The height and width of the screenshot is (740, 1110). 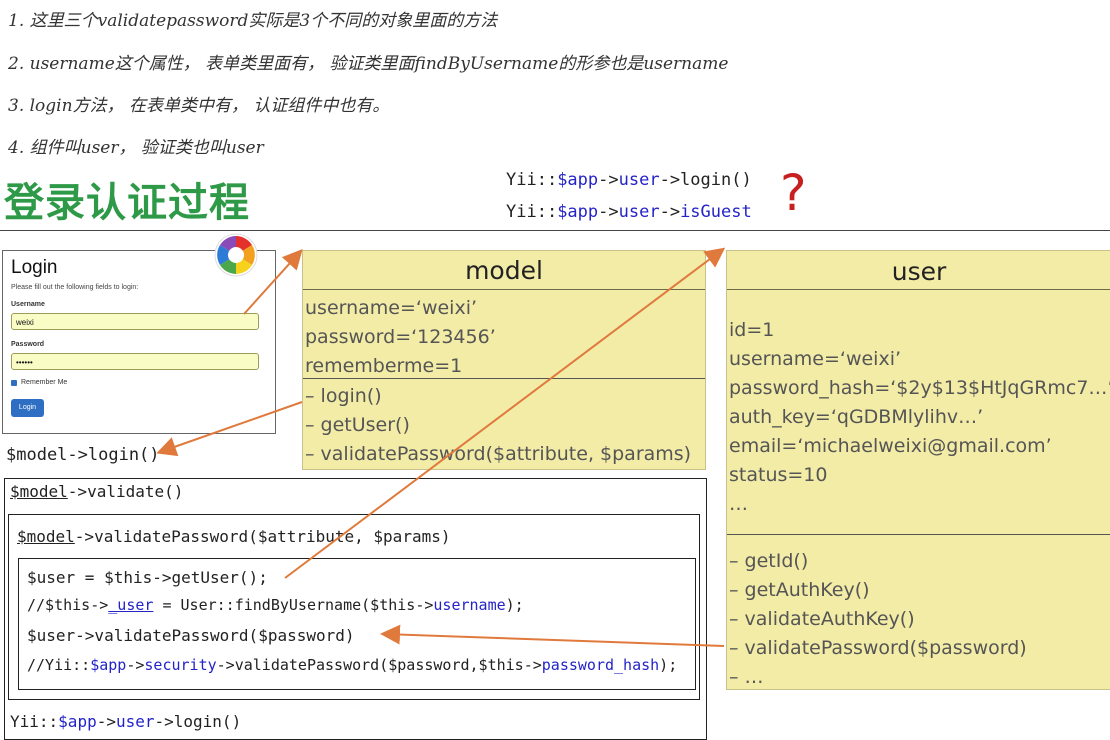 What do you see at coordinates (273, 282) in the screenshot?
I see `arrow-form-to-model` at bounding box center [273, 282].